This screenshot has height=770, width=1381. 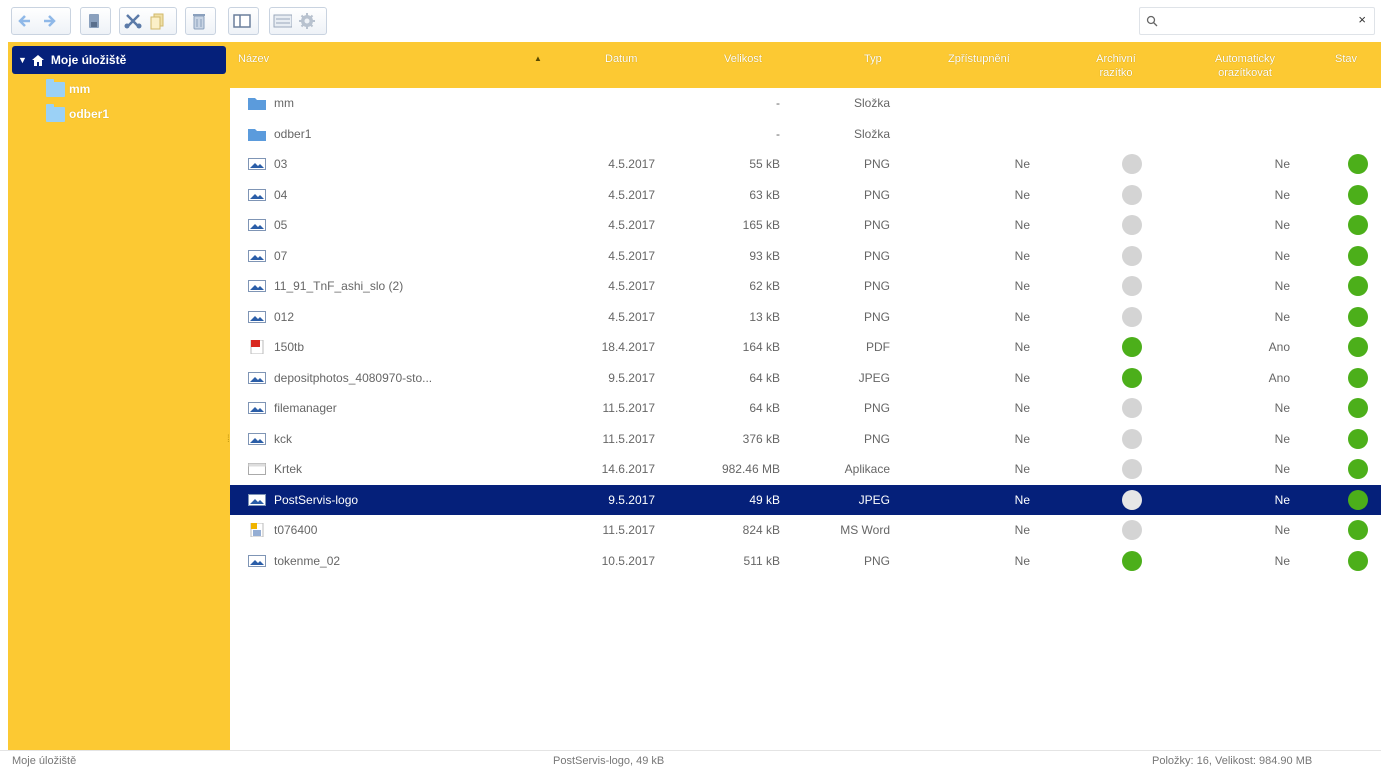 I want to click on cell-size: 64 kB, so click(x=764, y=408).